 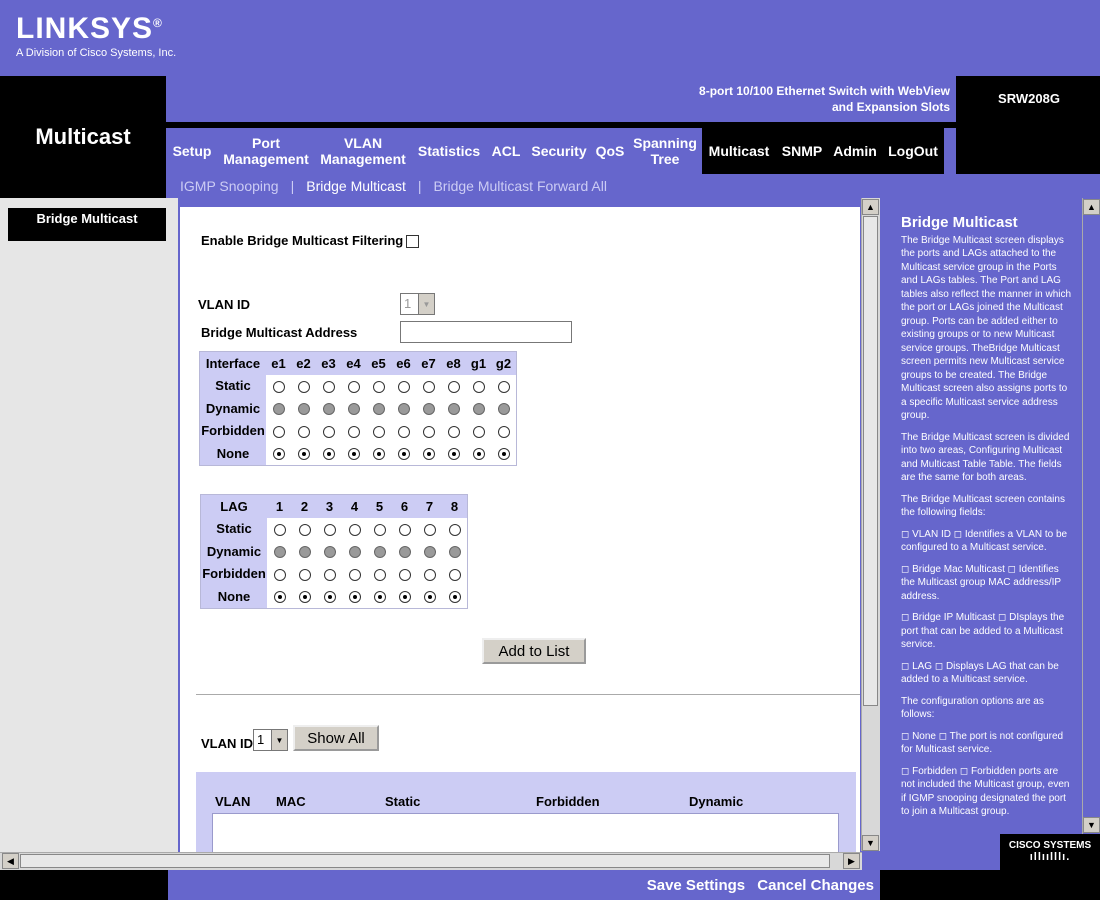 What do you see at coordinates (855, 151) in the screenshot?
I see `tab-admin: Admin` at bounding box center [855, 151].